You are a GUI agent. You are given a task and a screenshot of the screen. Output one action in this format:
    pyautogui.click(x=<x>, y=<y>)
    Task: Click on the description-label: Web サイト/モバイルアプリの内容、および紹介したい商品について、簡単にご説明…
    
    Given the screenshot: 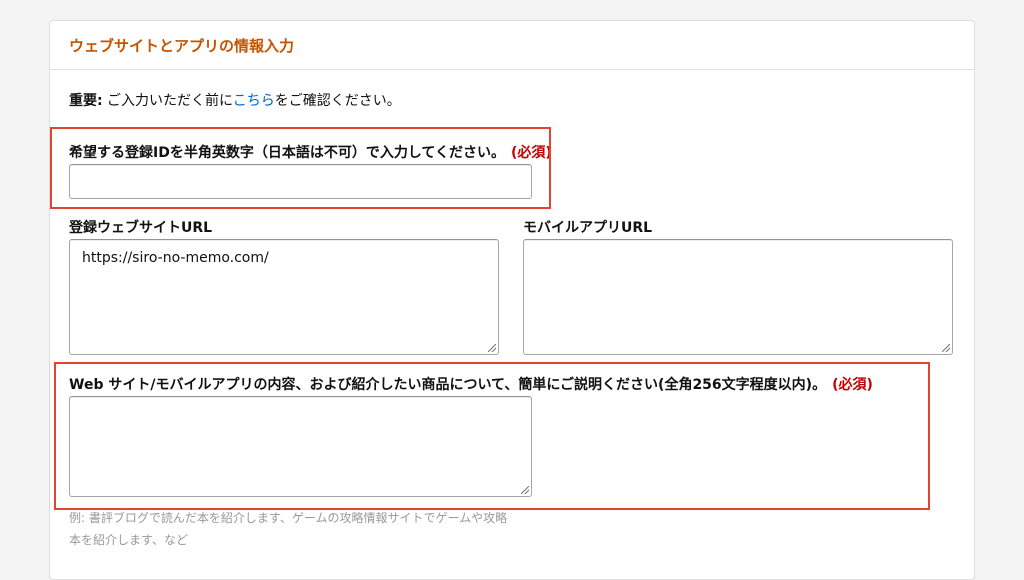 What is the action you would take?
    pyautogui.click(x=471, y=384)
    